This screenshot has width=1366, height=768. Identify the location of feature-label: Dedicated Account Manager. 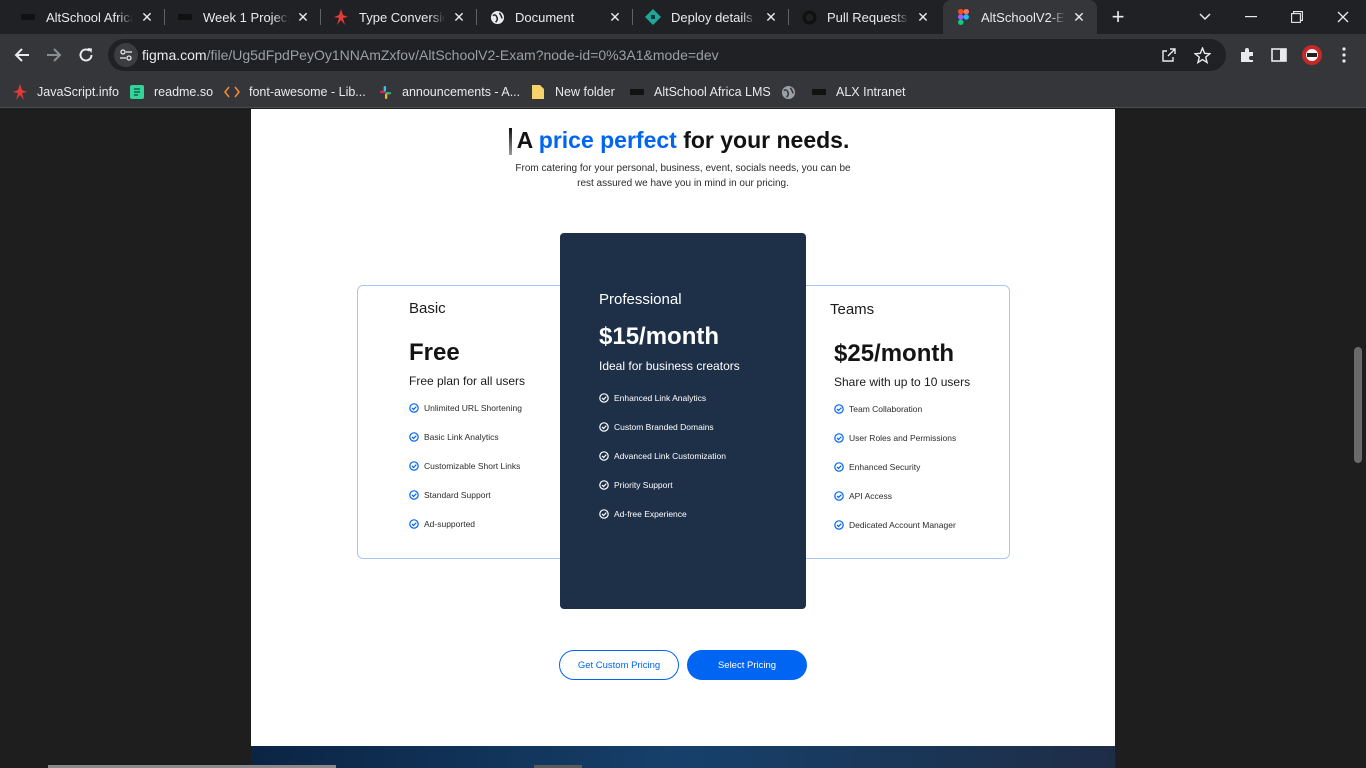
(902, 525).